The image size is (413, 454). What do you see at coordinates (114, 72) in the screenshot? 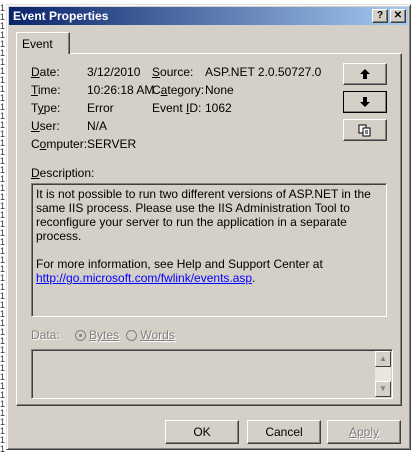
I see `date-value: 3/12/2010` at bounding box center [114, 72].